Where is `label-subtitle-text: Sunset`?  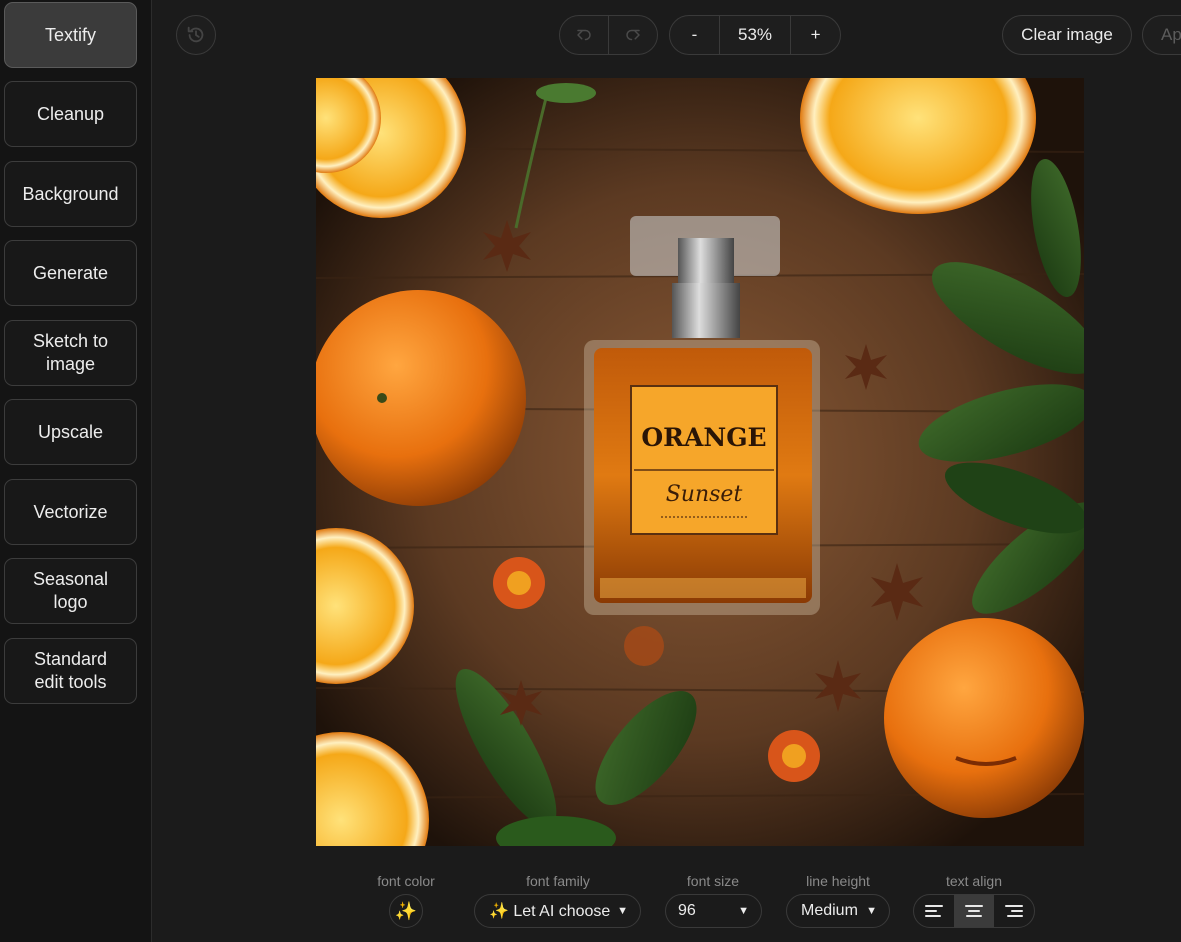 label-subtitle-text: Sunset is located at coordinates (704, 494).